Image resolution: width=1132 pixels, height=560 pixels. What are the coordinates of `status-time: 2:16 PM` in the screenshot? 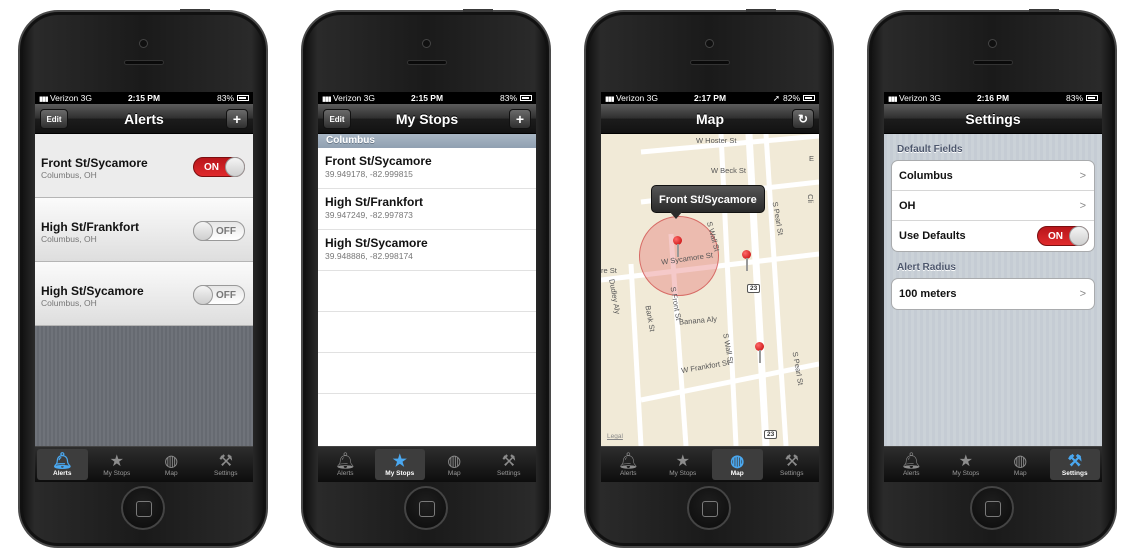 It's located at (993, 98).